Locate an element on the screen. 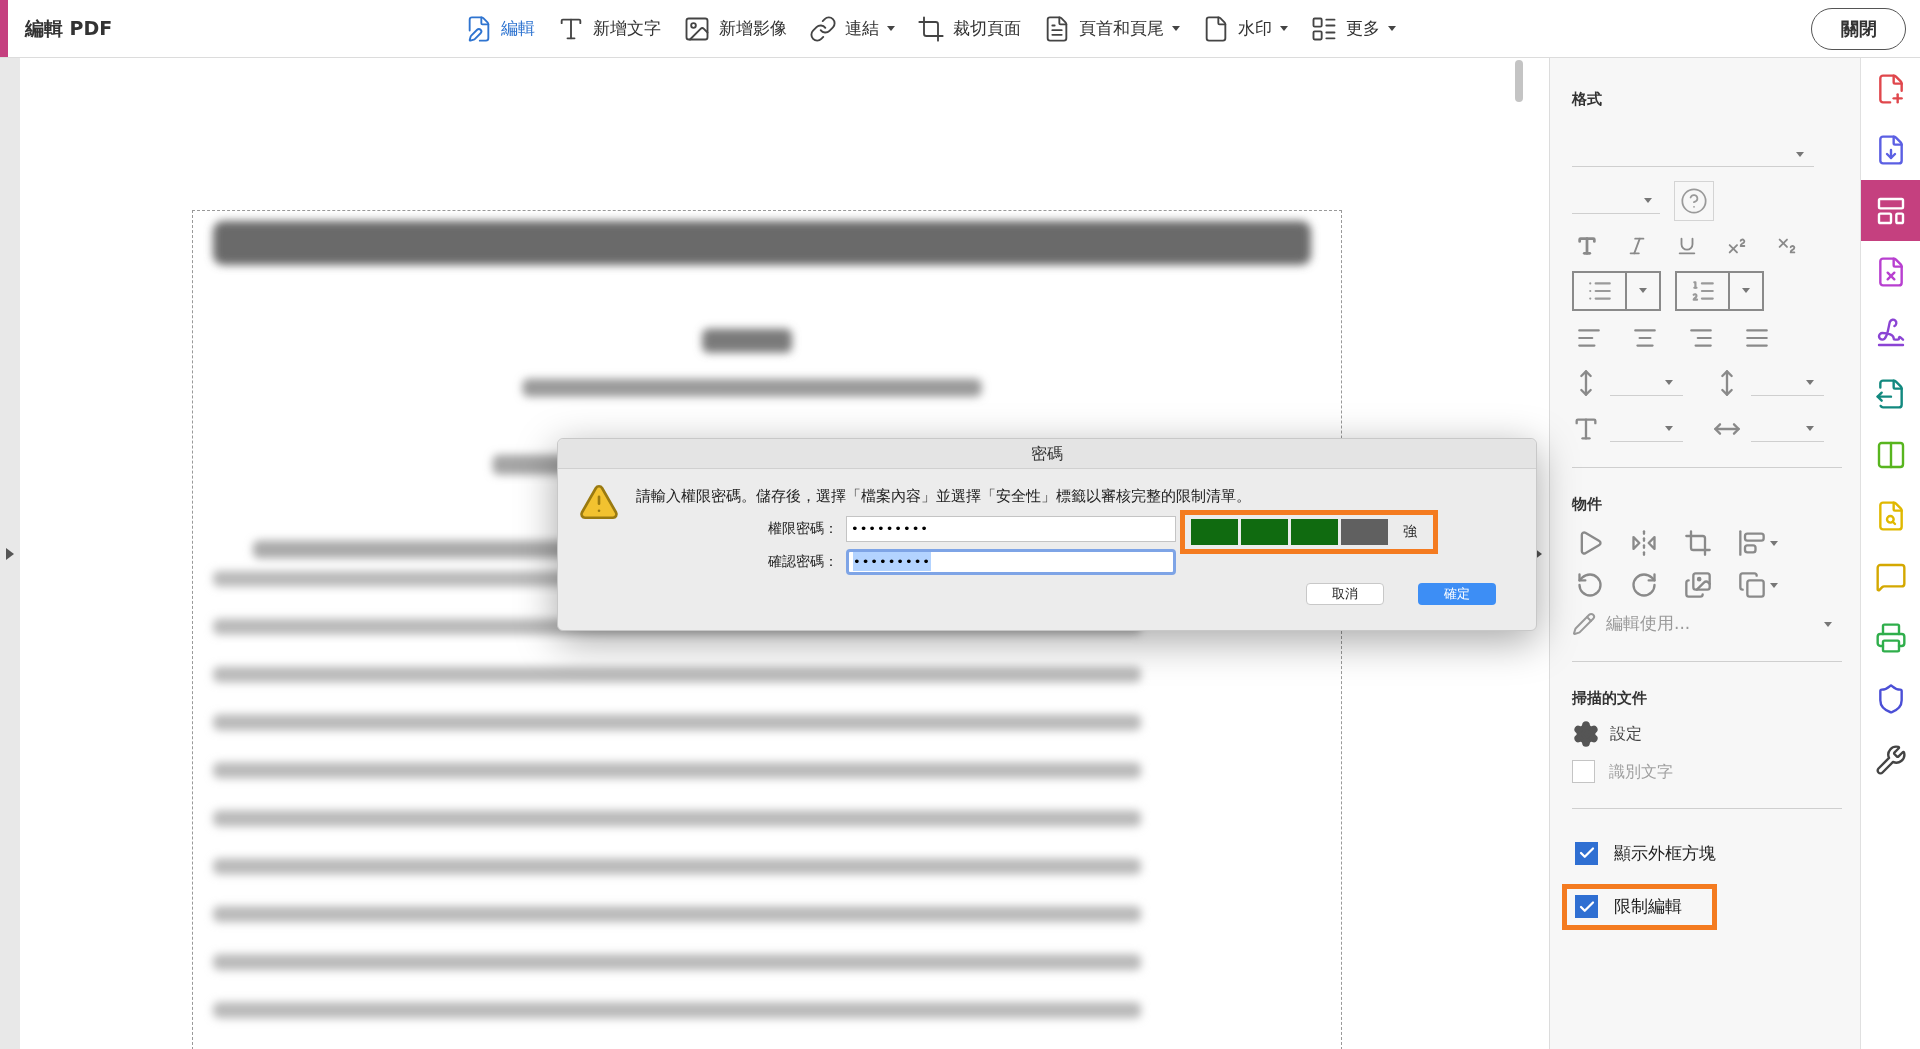  field-label: 權限密碼： is located at coordinates (803, 528).